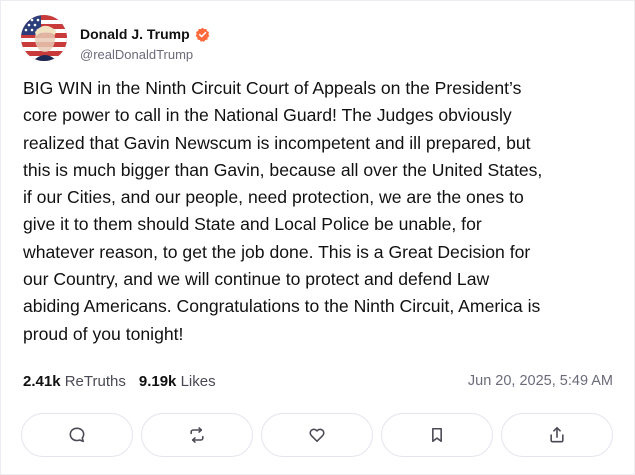 Image resolution: width=635 pixels, height=475 pixels. What do you see at coordinates (177, 381) in the screenshot?
I see `likes-stat: 9.19k Likes` at bounding box center [177, 381].